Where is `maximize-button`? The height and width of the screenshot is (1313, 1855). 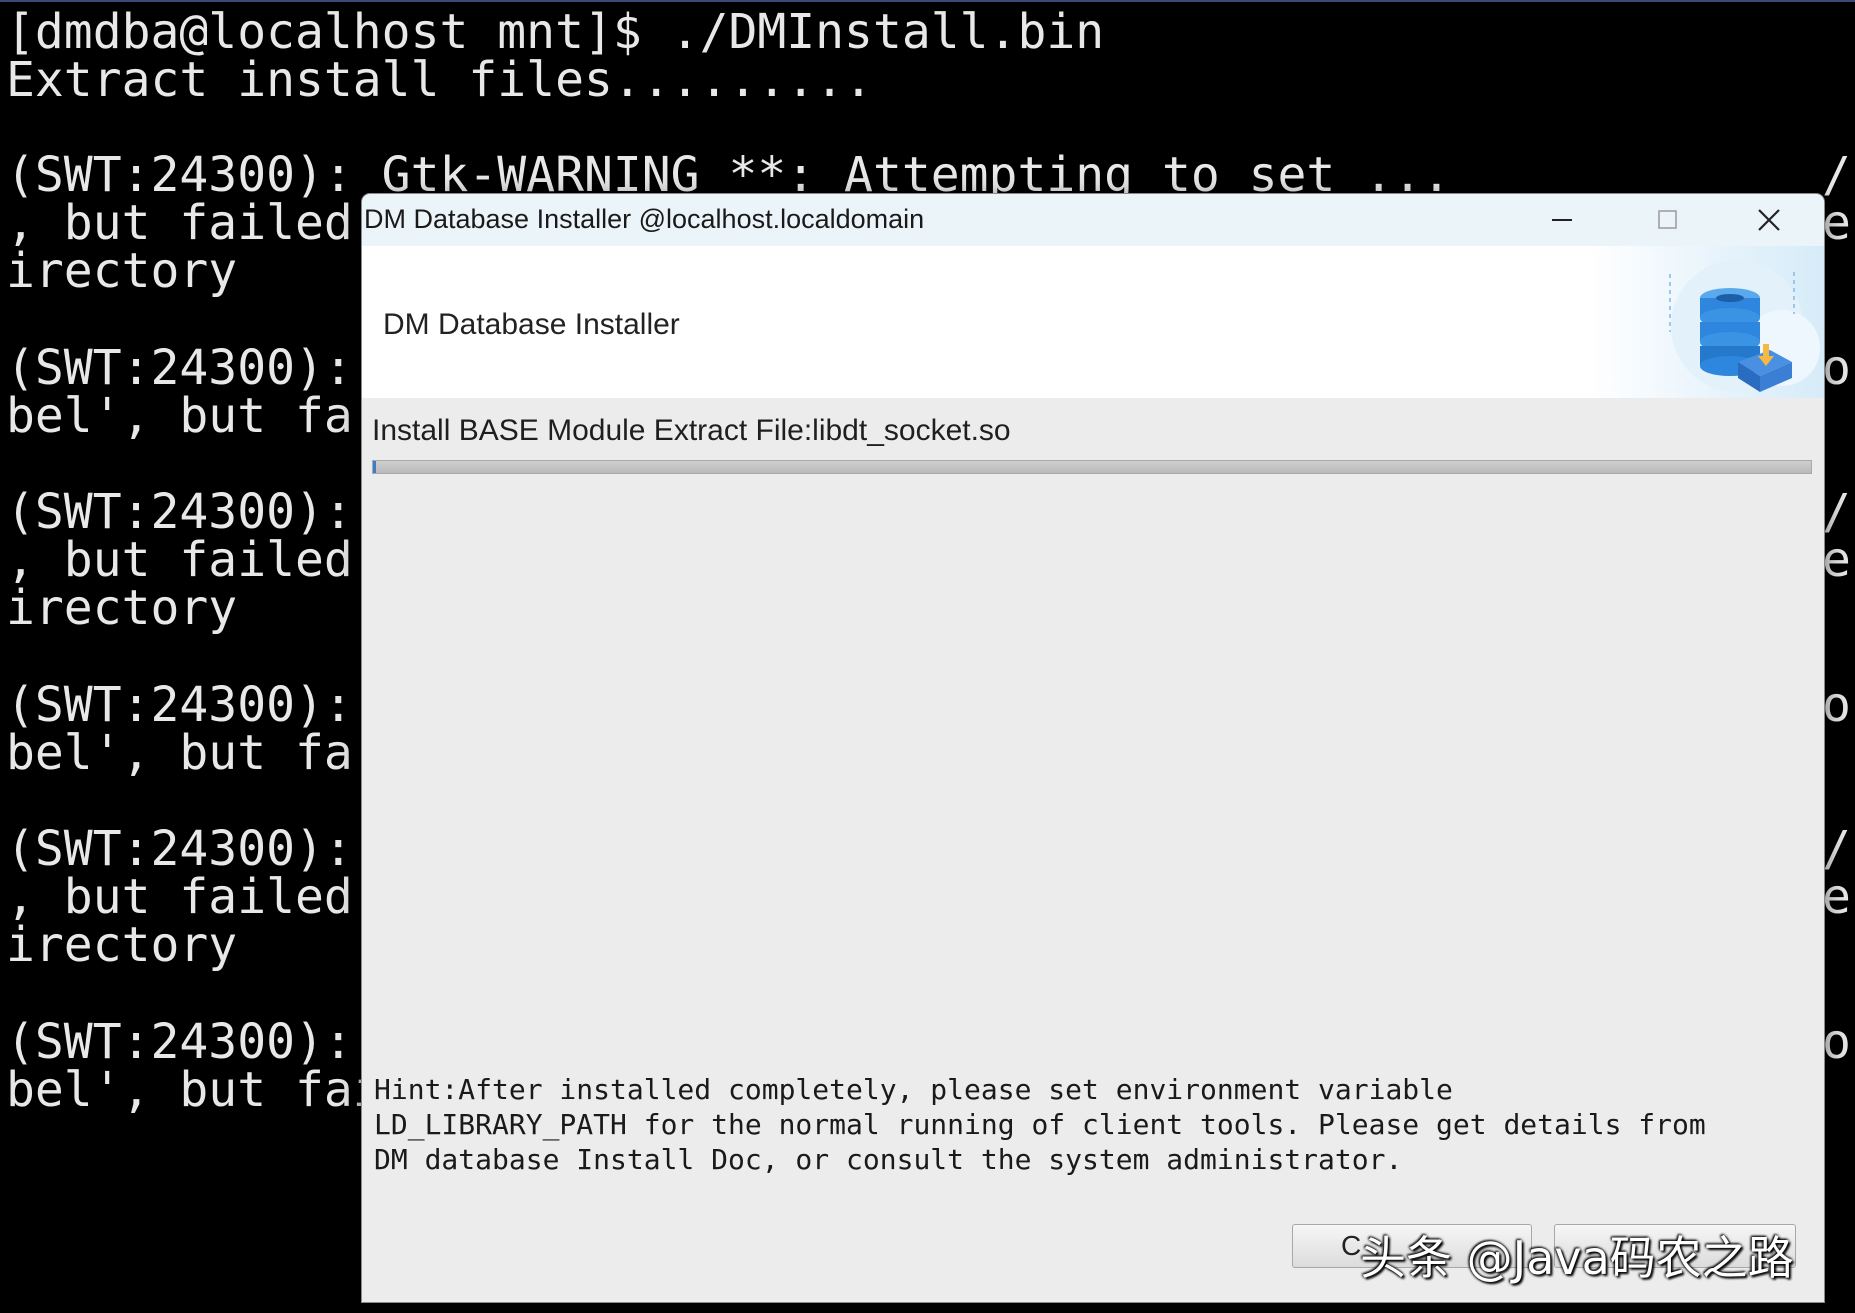 maximize-button is located at coordinates (1666, 220).